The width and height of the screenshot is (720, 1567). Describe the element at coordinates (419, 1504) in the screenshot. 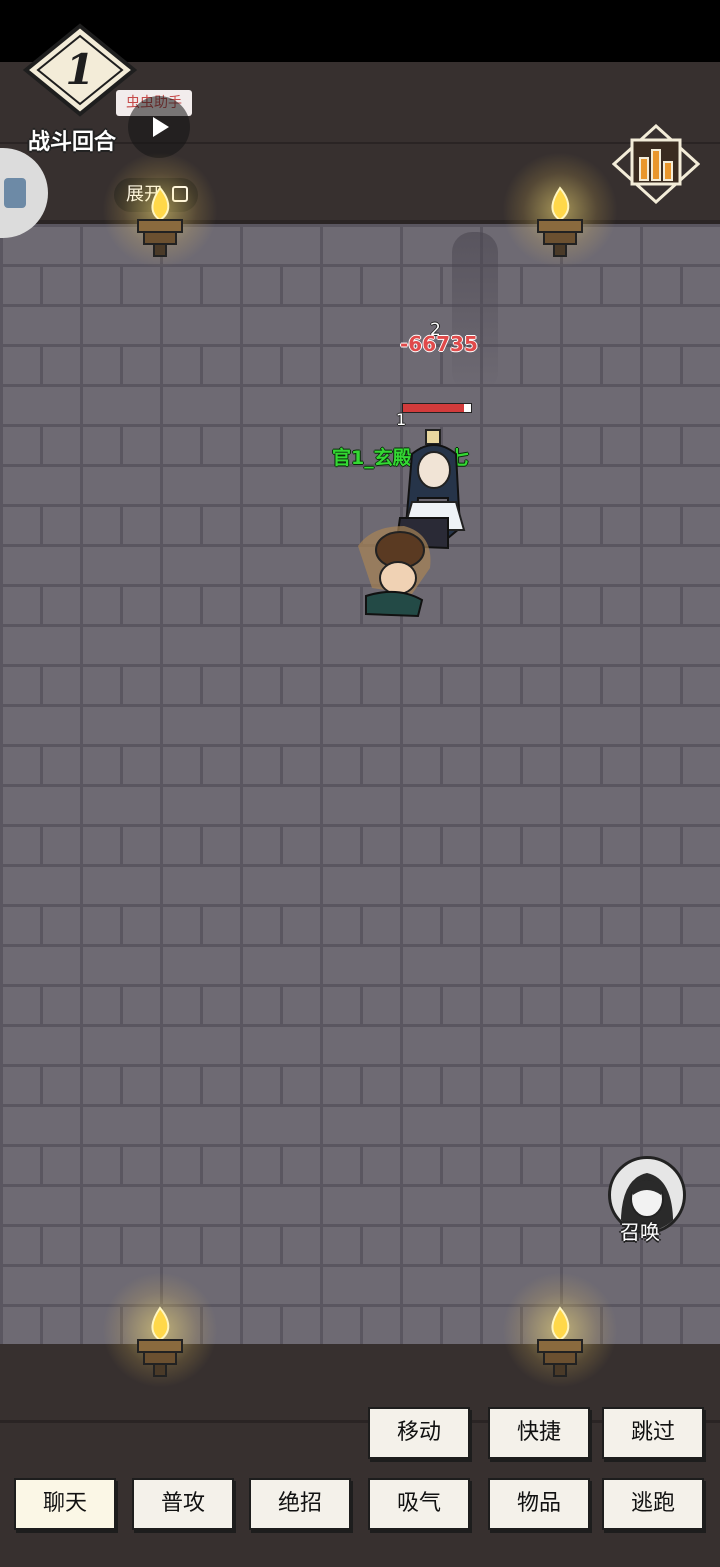

I see `breathe-button: 吸气` at that location.